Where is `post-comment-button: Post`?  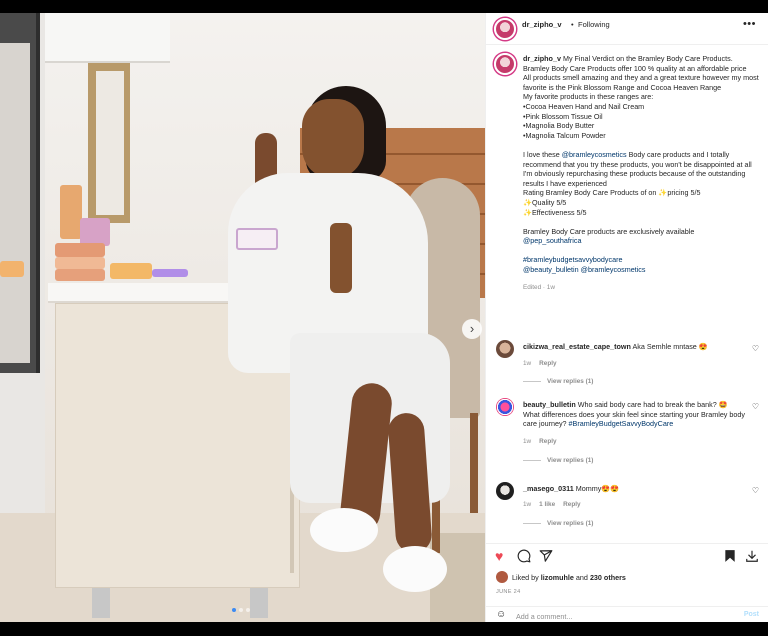 post-comment-button: Post is located at coordinates (751, 614).